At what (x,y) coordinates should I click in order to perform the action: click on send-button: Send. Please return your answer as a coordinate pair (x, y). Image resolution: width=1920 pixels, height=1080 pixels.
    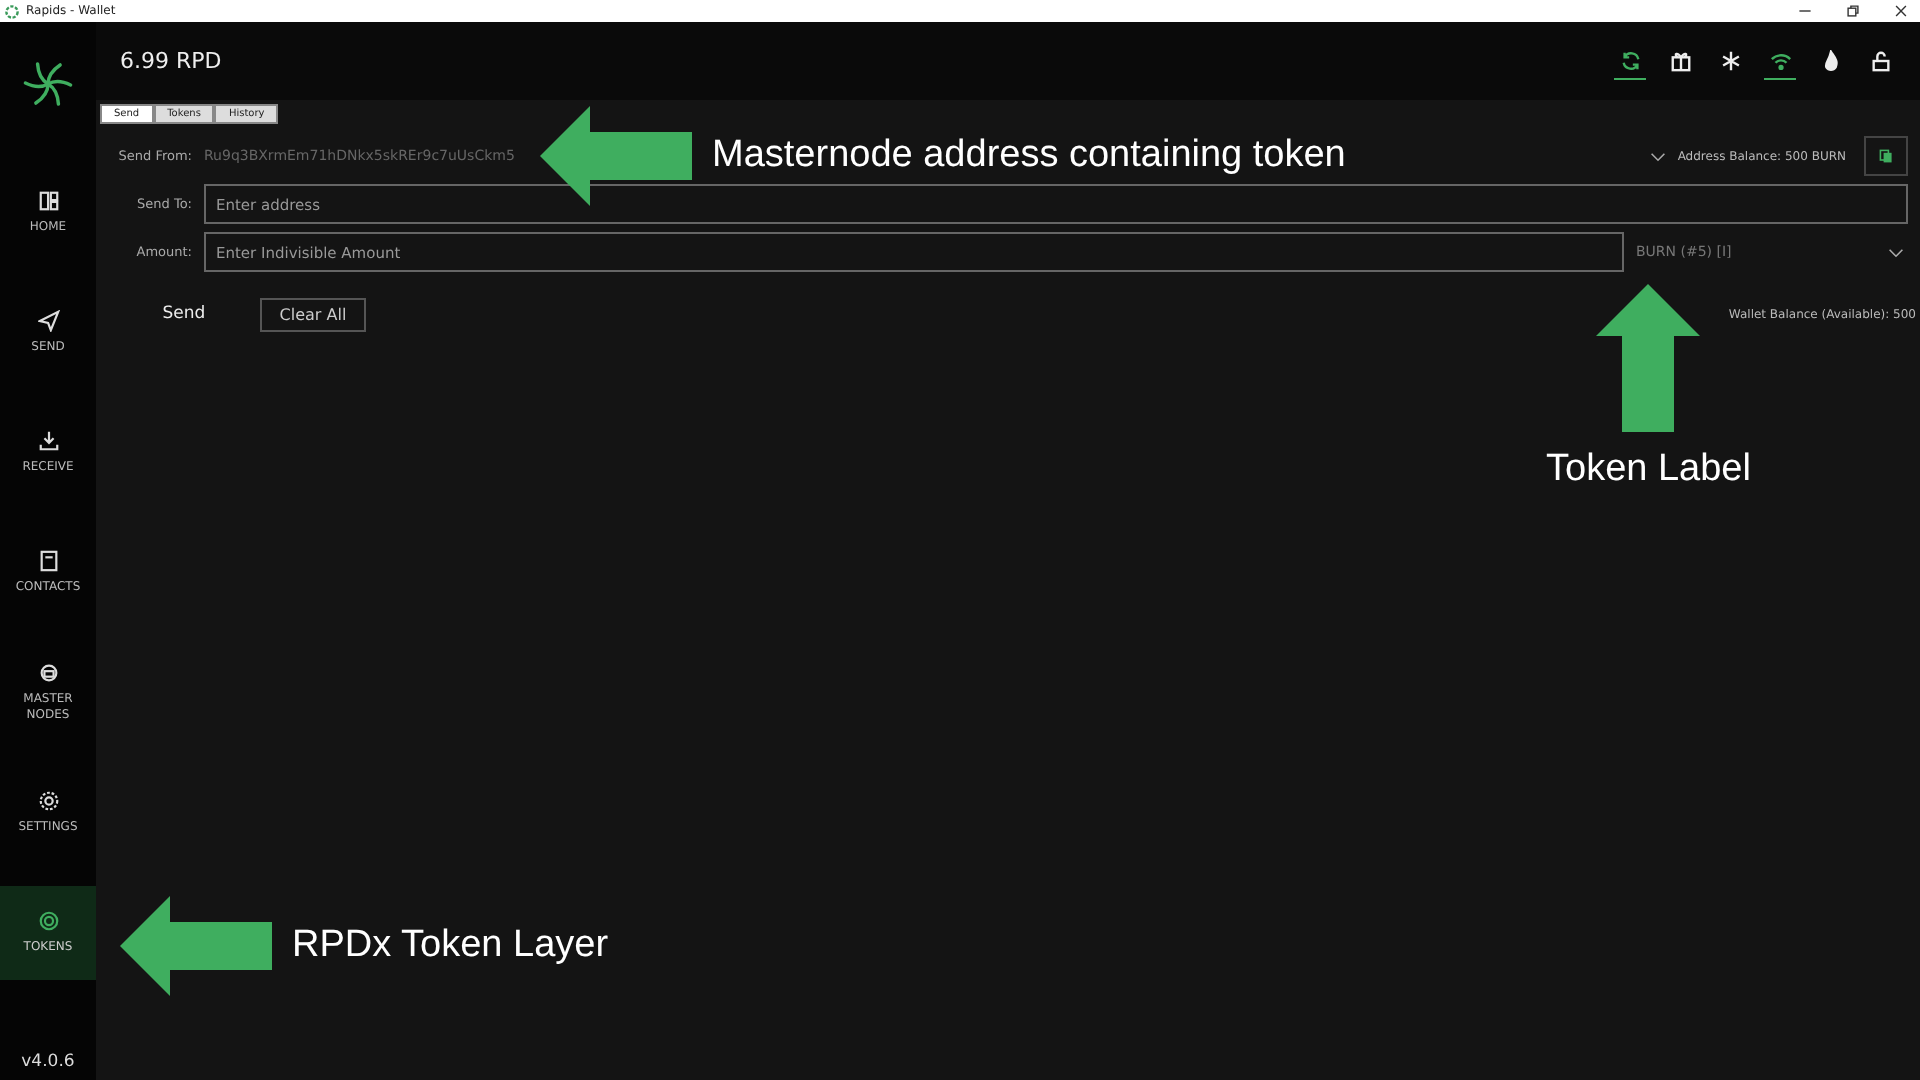
    Looking at the image, I should click on (180, 314).